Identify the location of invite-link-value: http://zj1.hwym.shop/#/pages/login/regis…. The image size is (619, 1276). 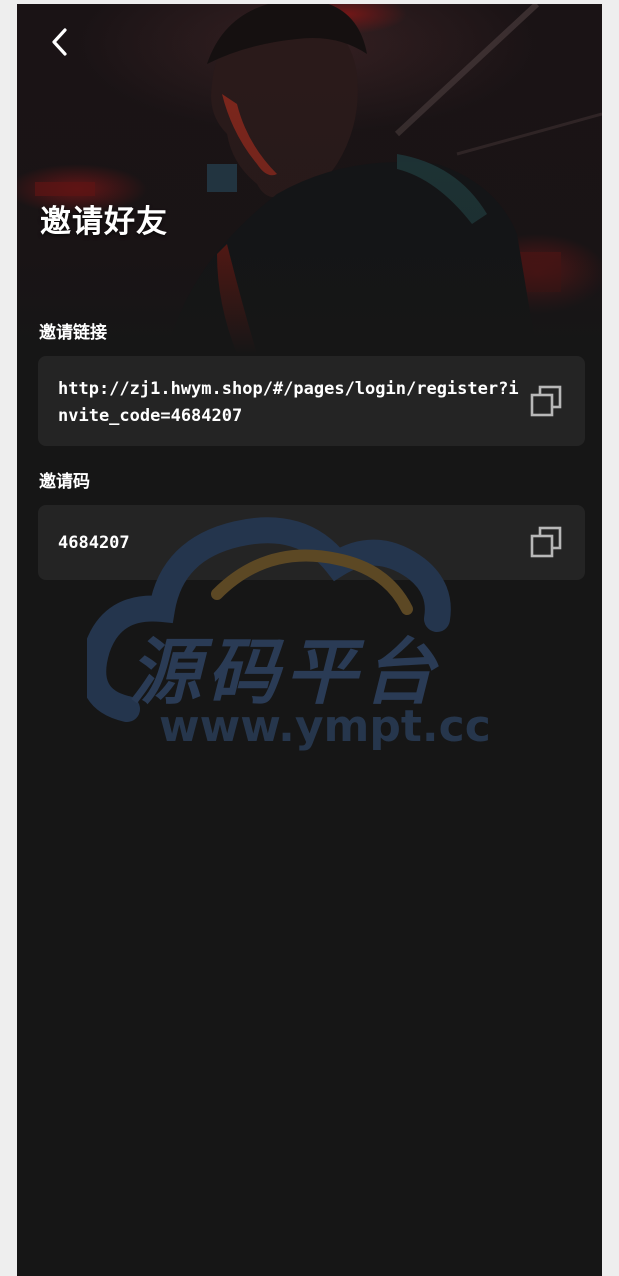
(288, 402).